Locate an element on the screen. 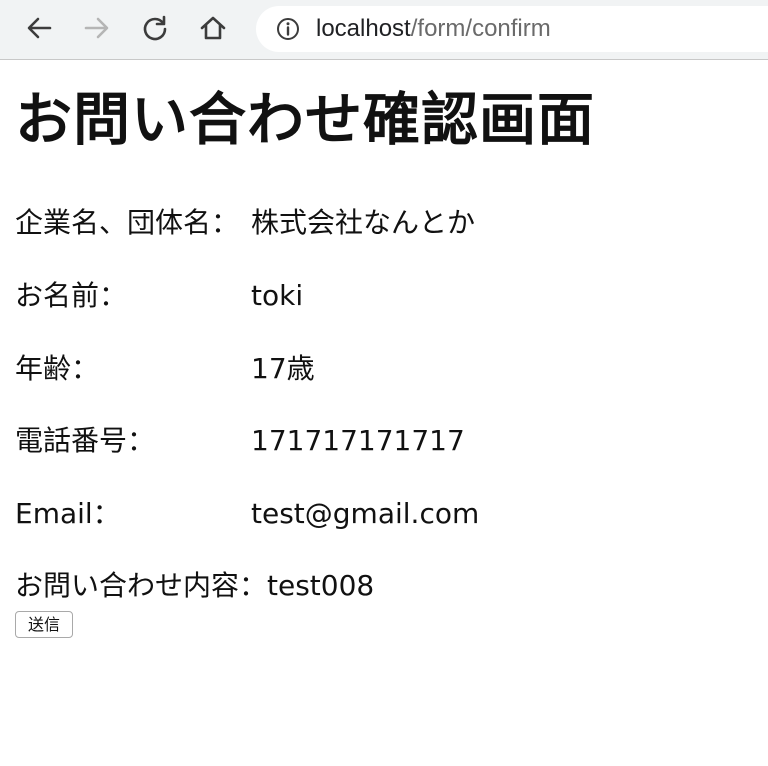 This screenshot has height=766, width=768. url-text: localhost/form/confirm is located at coordinates (433, 29).